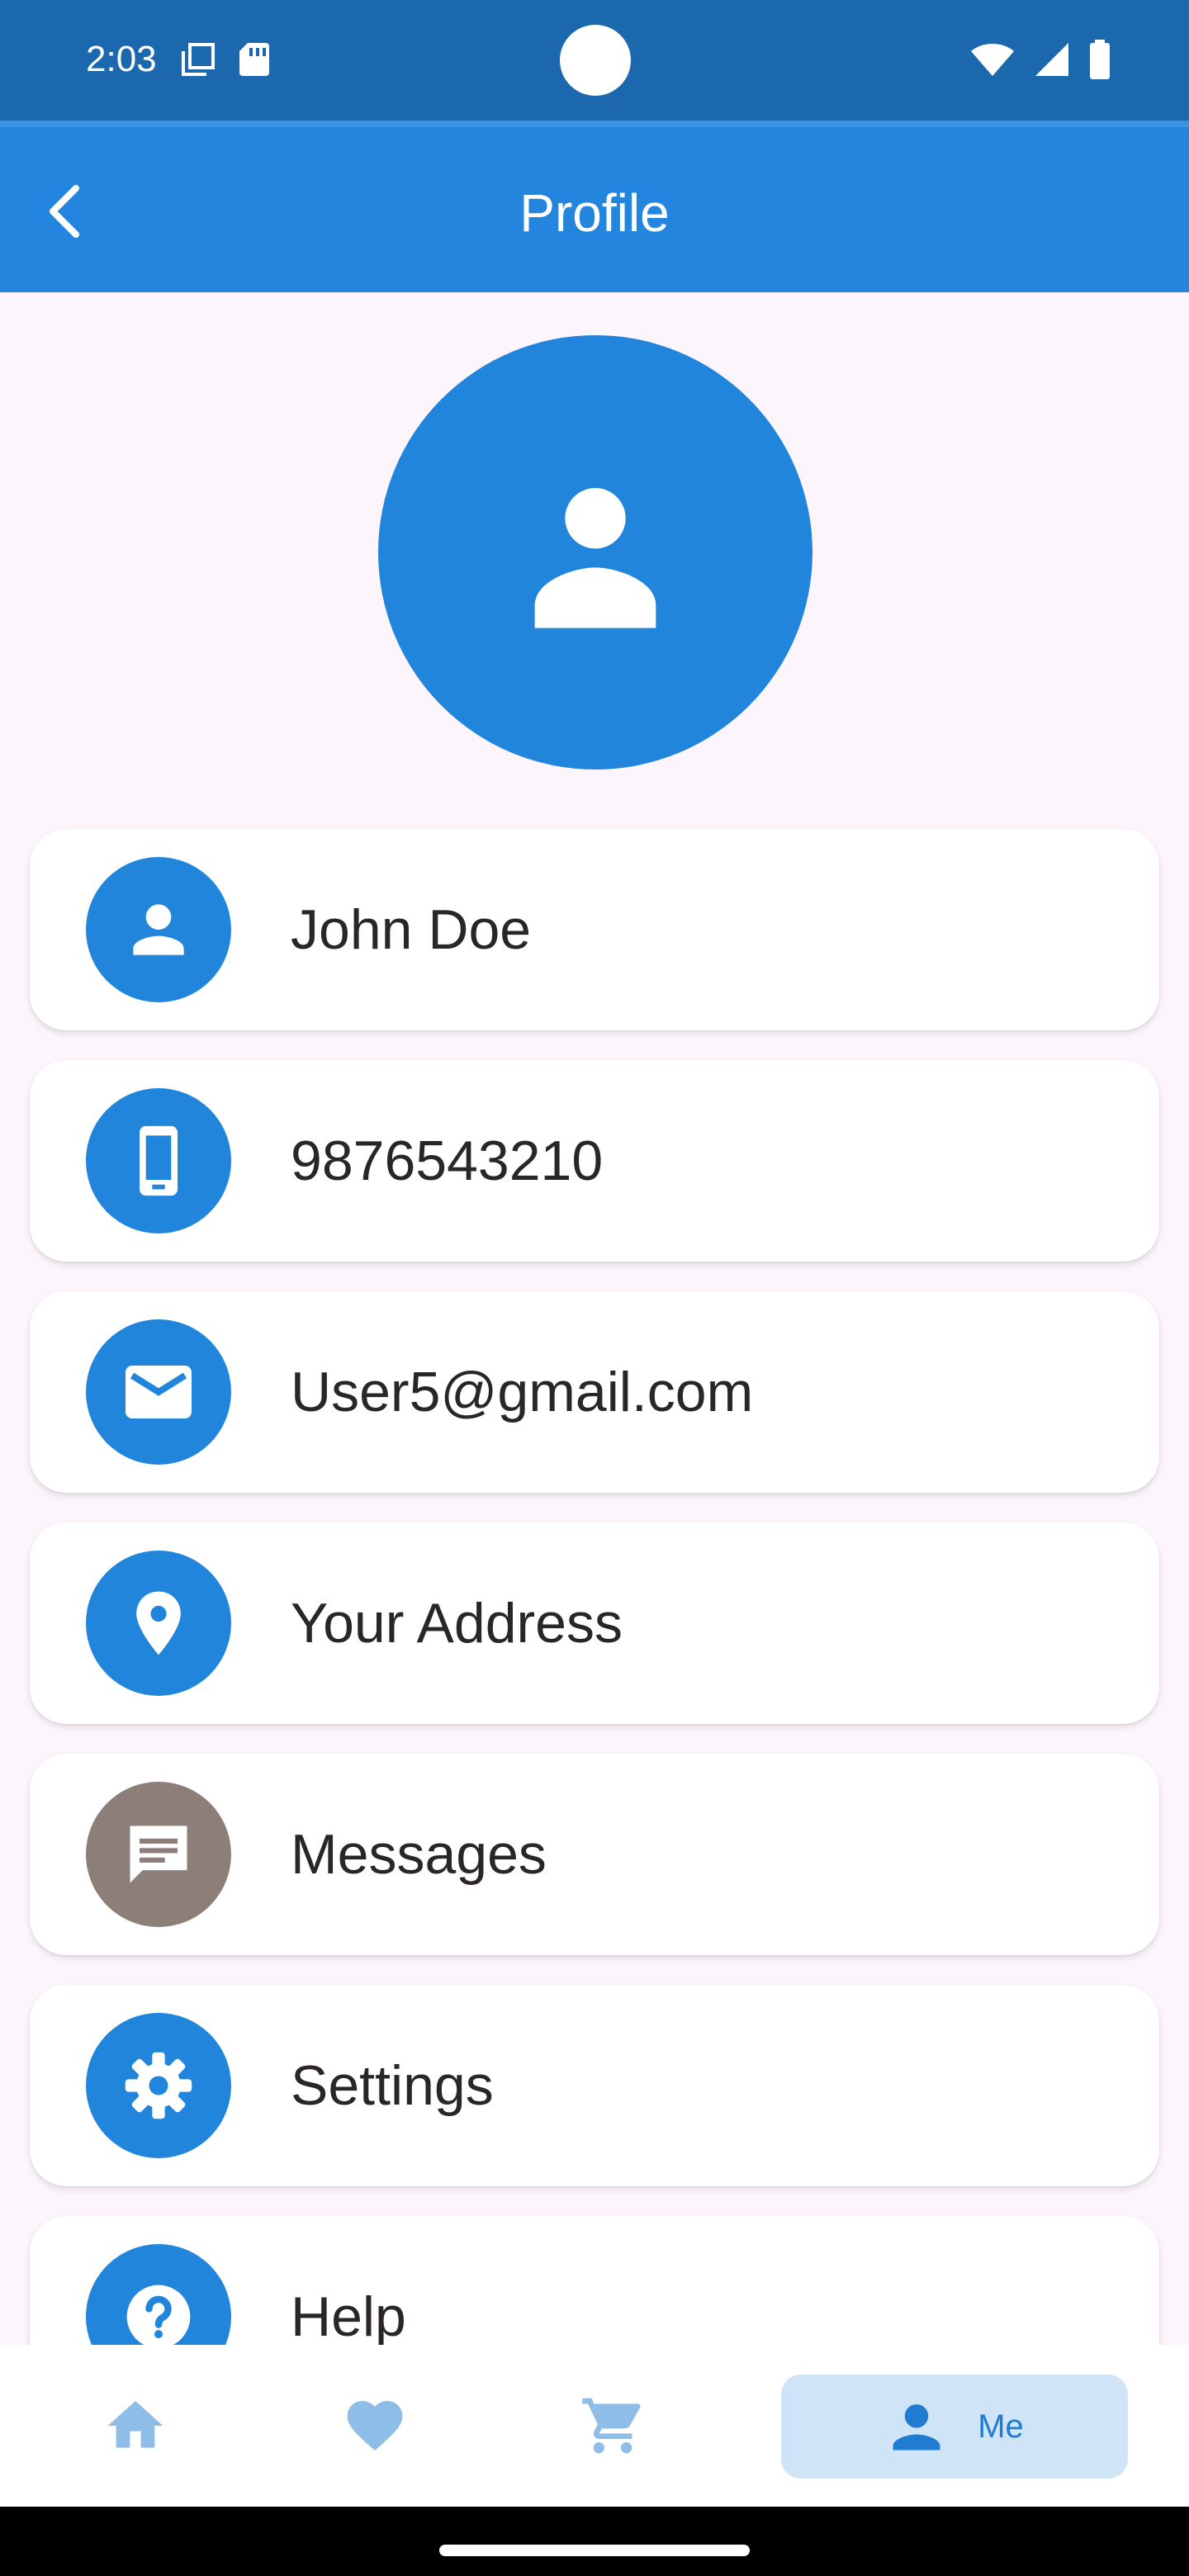 This screenshot has width=1189, height=2576. What do you see at coordinates (411, 929) in the screenshot?
I see `name-label: John Doe` at bounding box center [411, 929].